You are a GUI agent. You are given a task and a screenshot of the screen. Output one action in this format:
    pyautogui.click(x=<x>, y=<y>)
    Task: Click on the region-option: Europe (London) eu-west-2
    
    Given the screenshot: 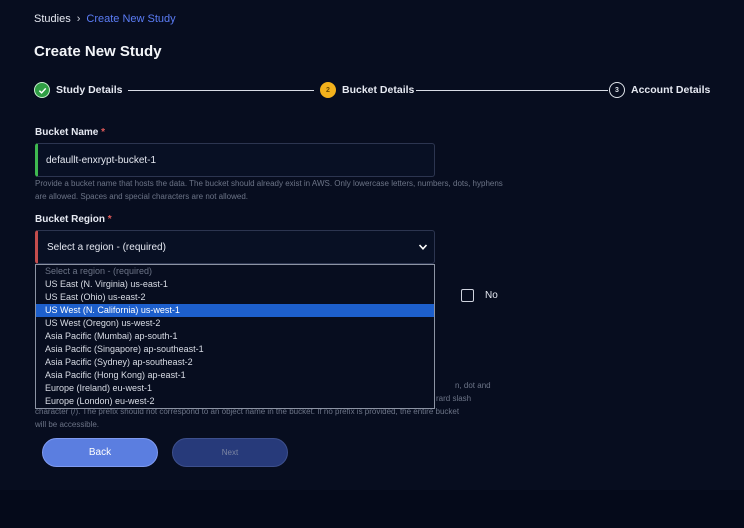 What is the action you would take?
    pyautogui.click(x=235, y=401)
    